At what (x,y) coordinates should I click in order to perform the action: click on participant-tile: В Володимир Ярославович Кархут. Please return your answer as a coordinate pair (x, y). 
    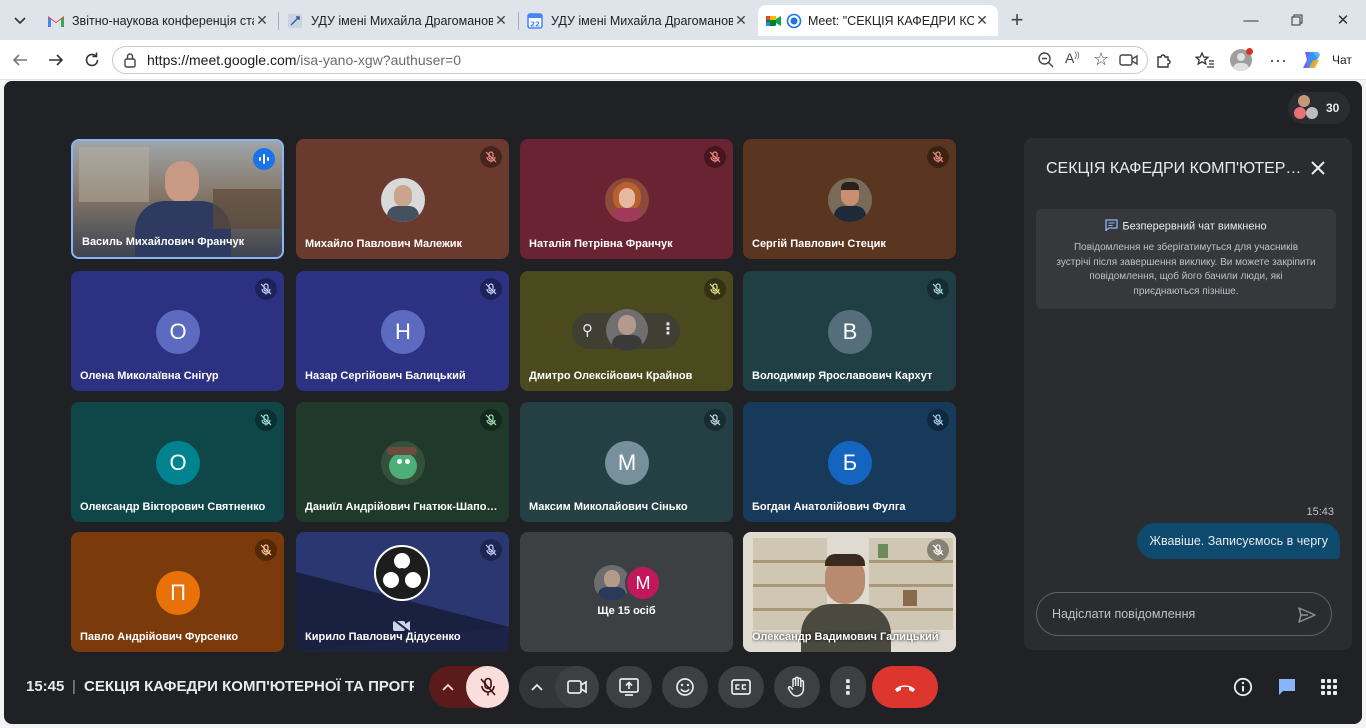
    Looking at the image, I should click on (849, 331).